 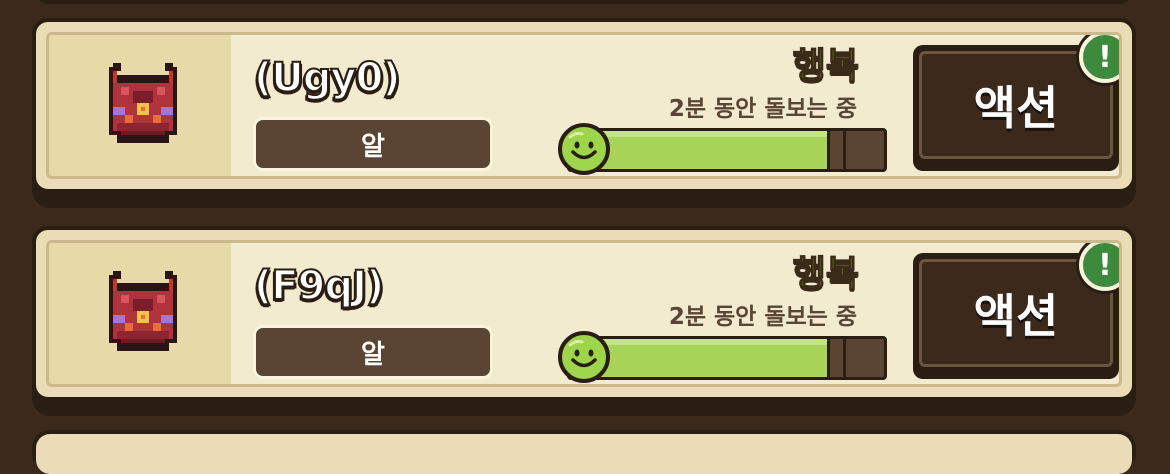 I want to click on next-card-edge, so click(x=584, y=452).